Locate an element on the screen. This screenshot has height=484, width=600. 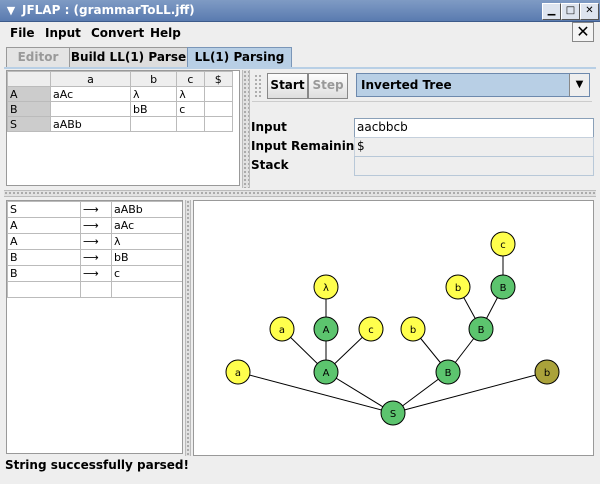
production-lhs: S is located at coordinates (44, 209).